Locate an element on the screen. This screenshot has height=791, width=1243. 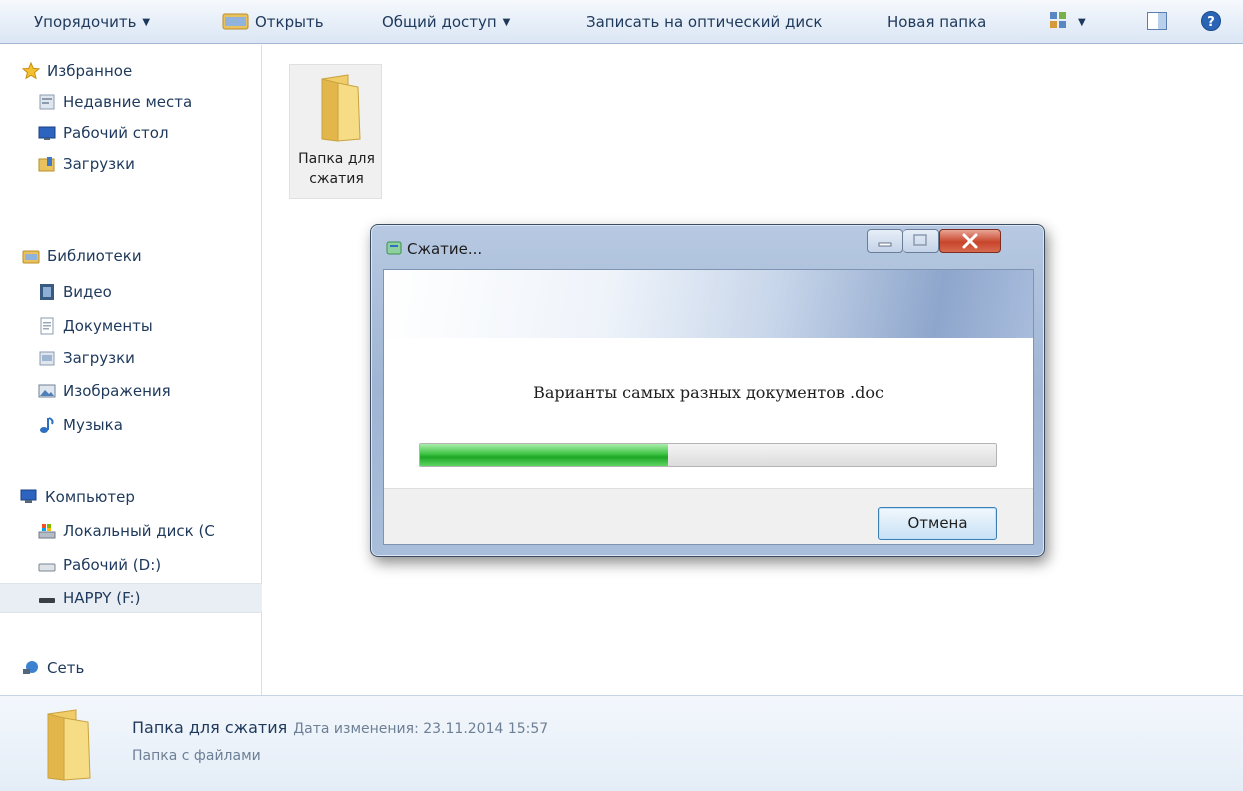
maximize-icon is located at coordinates (920, 240).